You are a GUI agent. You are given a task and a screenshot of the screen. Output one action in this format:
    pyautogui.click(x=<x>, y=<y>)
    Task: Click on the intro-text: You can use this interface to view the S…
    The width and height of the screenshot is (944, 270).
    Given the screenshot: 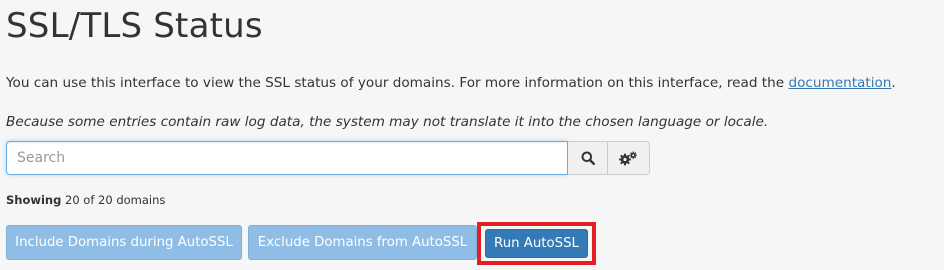 What is the action you would take?
    pyautogui.click(x=451, y=83)
    